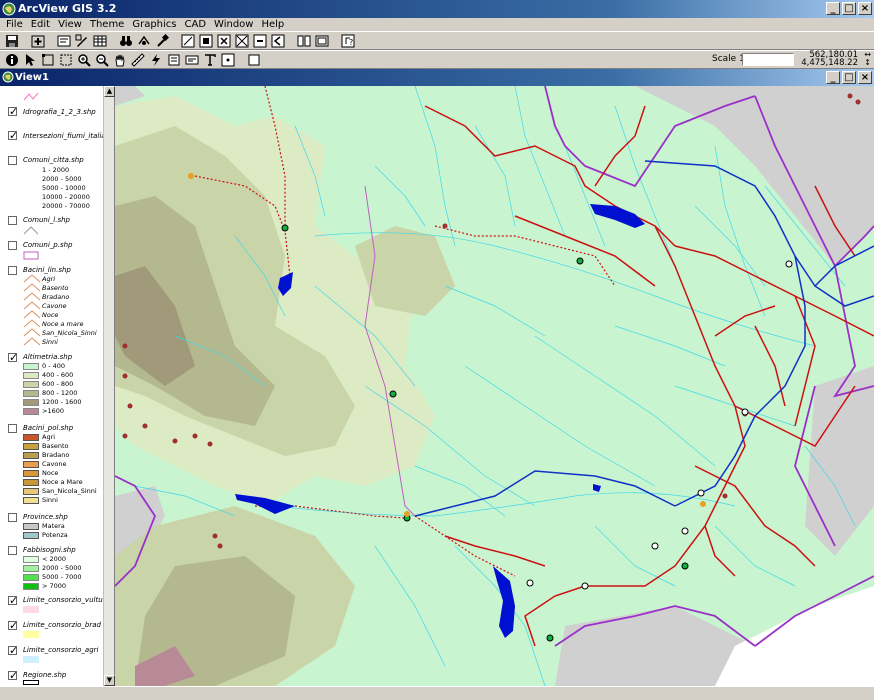 The height and width of the screenshot is (700, 874). I want to click on hotlink-icon, so click(155, 59).